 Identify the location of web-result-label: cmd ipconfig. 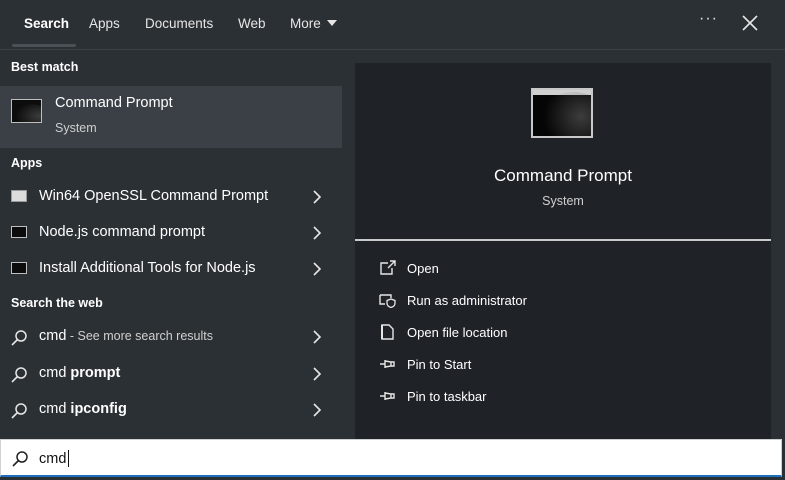
(83, 409).